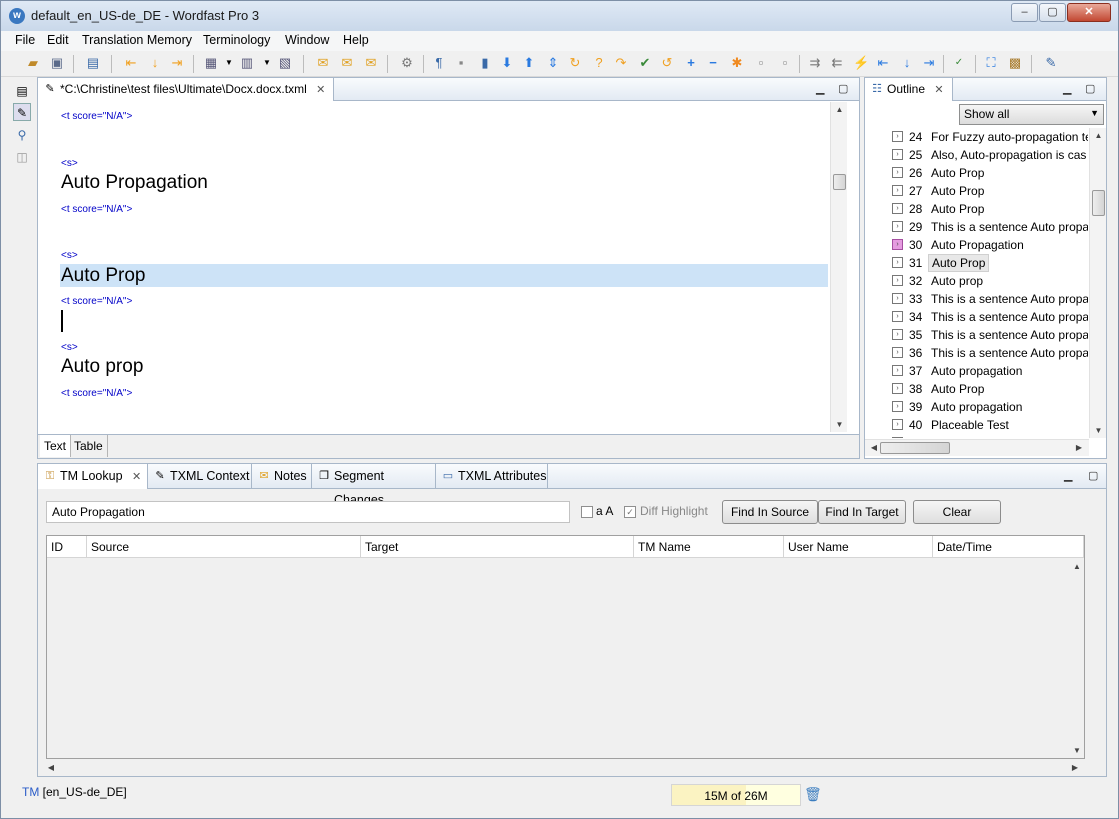 The image size is (1119, 819). Describe the element at coordinates (22, 134) in the screenshot. I see `search-view-icon: ⚲` at that location.